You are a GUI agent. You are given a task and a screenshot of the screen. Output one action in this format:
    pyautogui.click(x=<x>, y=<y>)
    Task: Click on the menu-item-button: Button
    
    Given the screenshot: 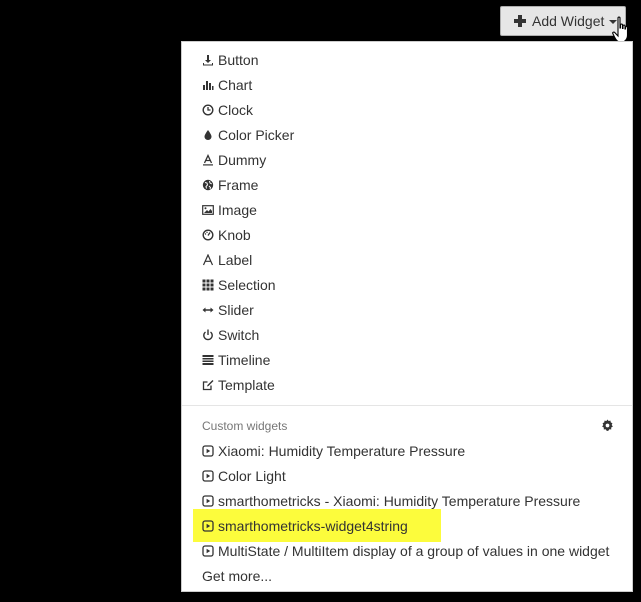 What is the action you would take?
    pyautogui.click(x=407, y=59)
    